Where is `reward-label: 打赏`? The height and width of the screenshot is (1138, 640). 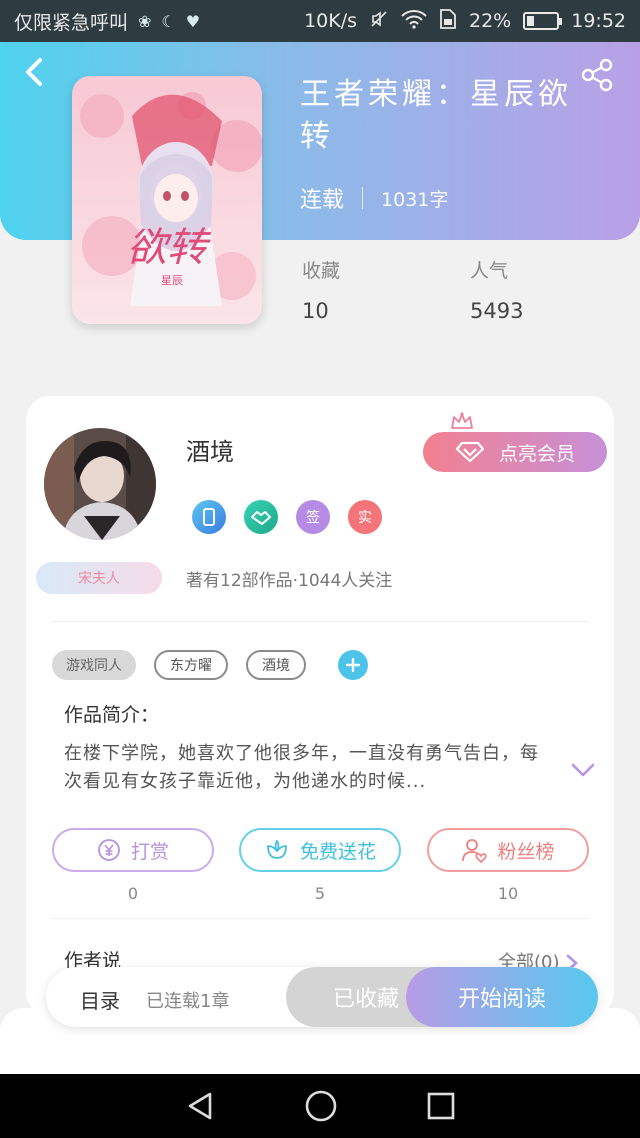 reward-label: 打赏 is located at coordinates (149, 851).